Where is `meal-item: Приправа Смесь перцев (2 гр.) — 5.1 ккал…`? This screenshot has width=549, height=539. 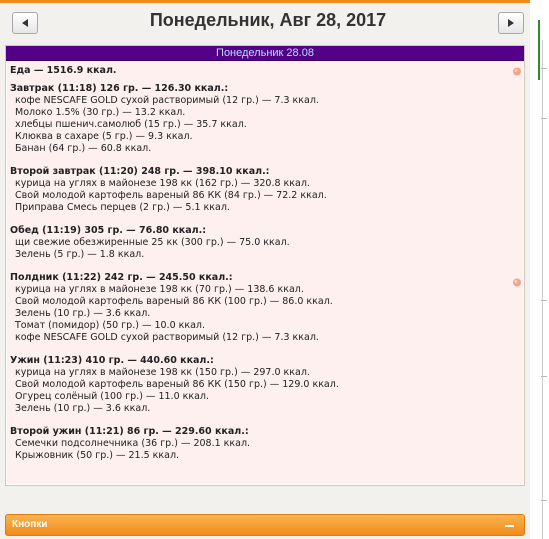
meal-item: Приправа Смесь перцев (2 гр.) — 5.1 ккал… is located at coordinates (122, 207).